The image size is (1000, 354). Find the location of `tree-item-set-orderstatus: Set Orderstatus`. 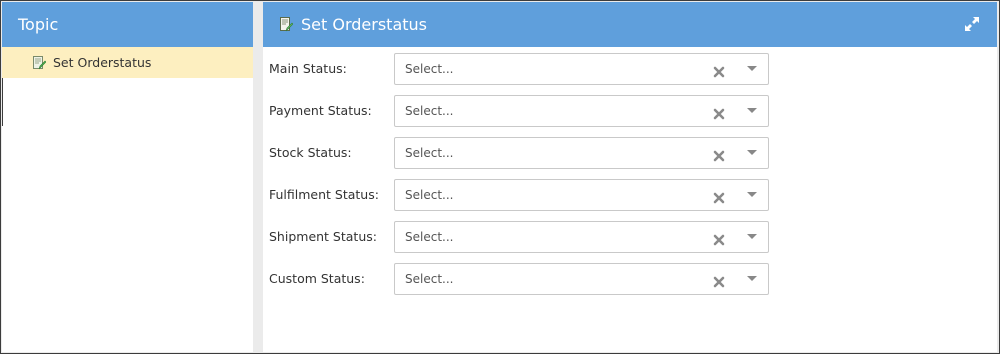

tree-item-set-orderstatus: Set Orderstatus is located at coordinates (127, 62).